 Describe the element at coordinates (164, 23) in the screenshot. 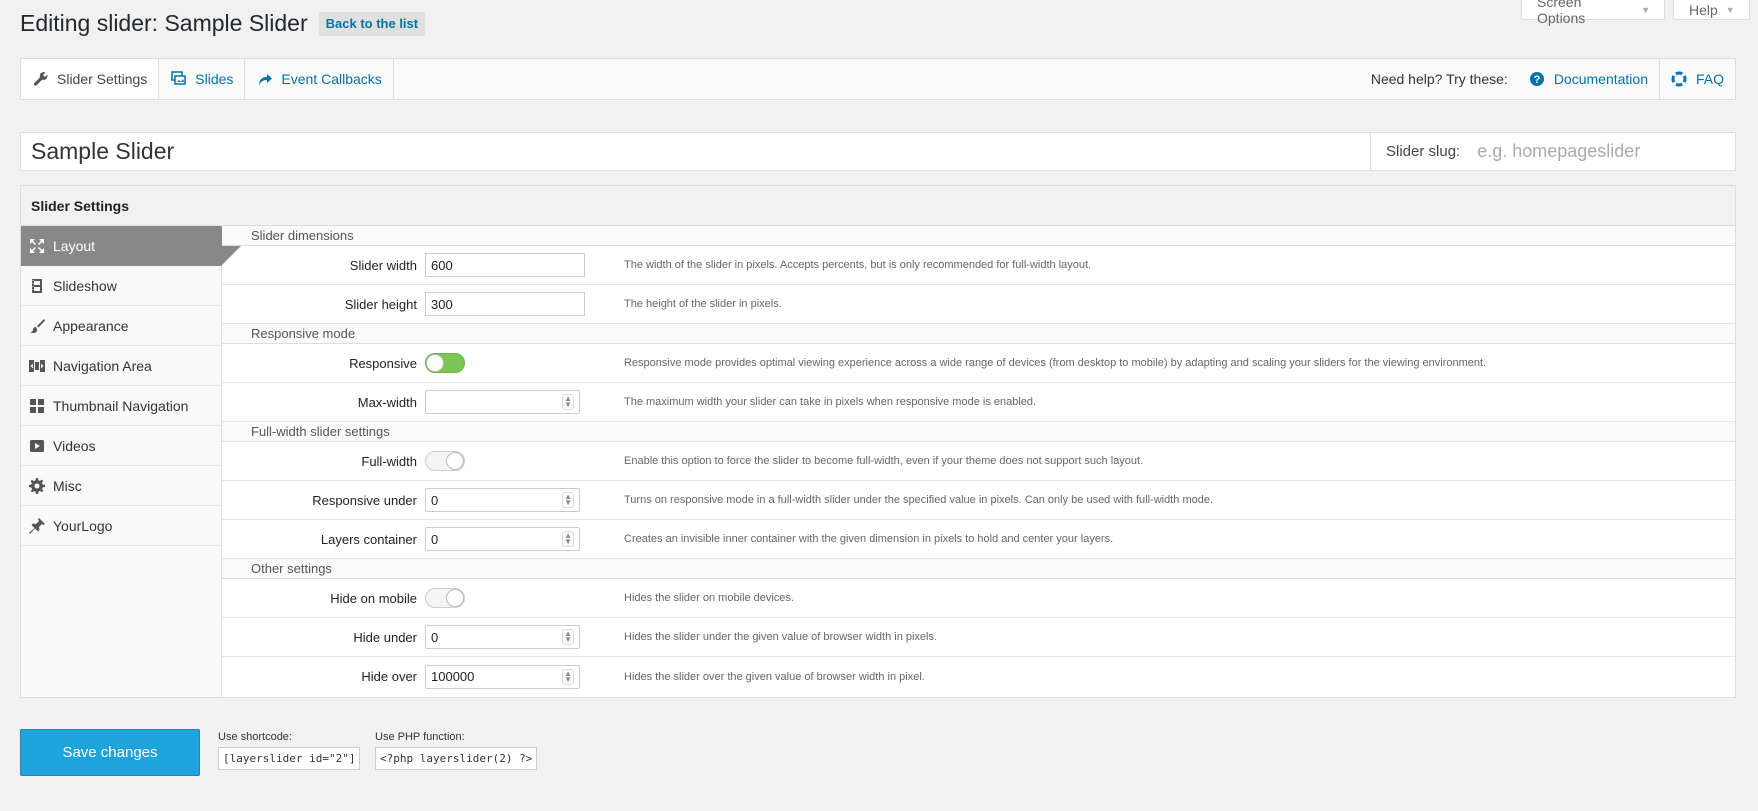

I see `page-title: Editing slider: Sample Slider` at that location.